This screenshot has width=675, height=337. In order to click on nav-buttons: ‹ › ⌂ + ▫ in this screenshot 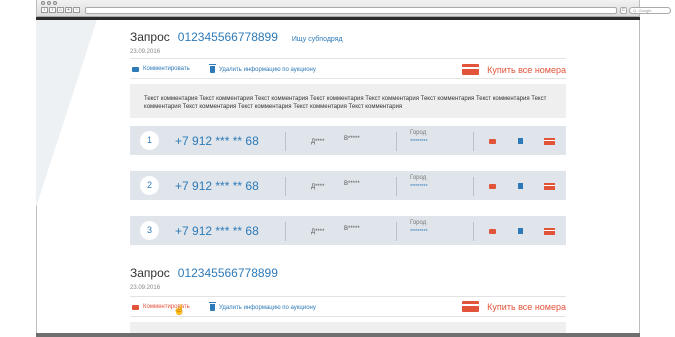, I will do `click(60, 10)`.